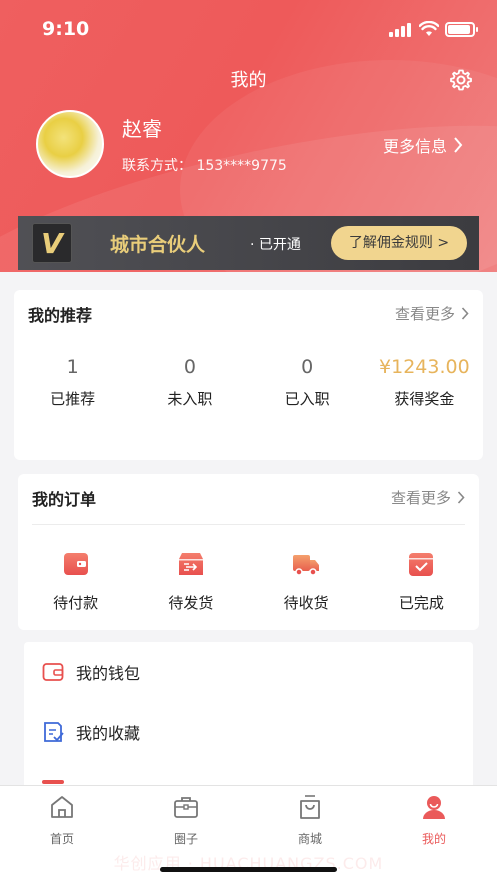 The height and width of the screenshot is (883, 497). What do you see at coordinates (158, 245) in the screenshot?
I see `partner-title: 城市合伙人` at bounding box center [158, 245].